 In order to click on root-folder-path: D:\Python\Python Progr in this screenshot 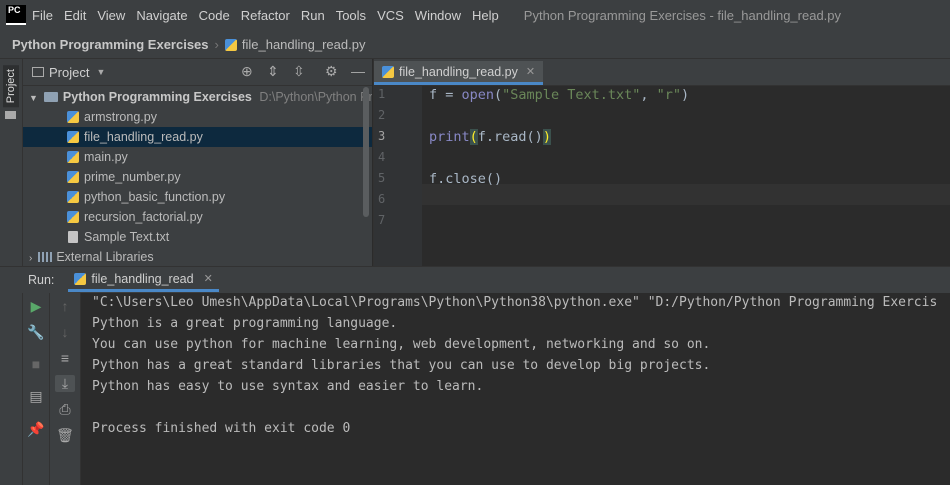, I will do `click(315, 97)`.